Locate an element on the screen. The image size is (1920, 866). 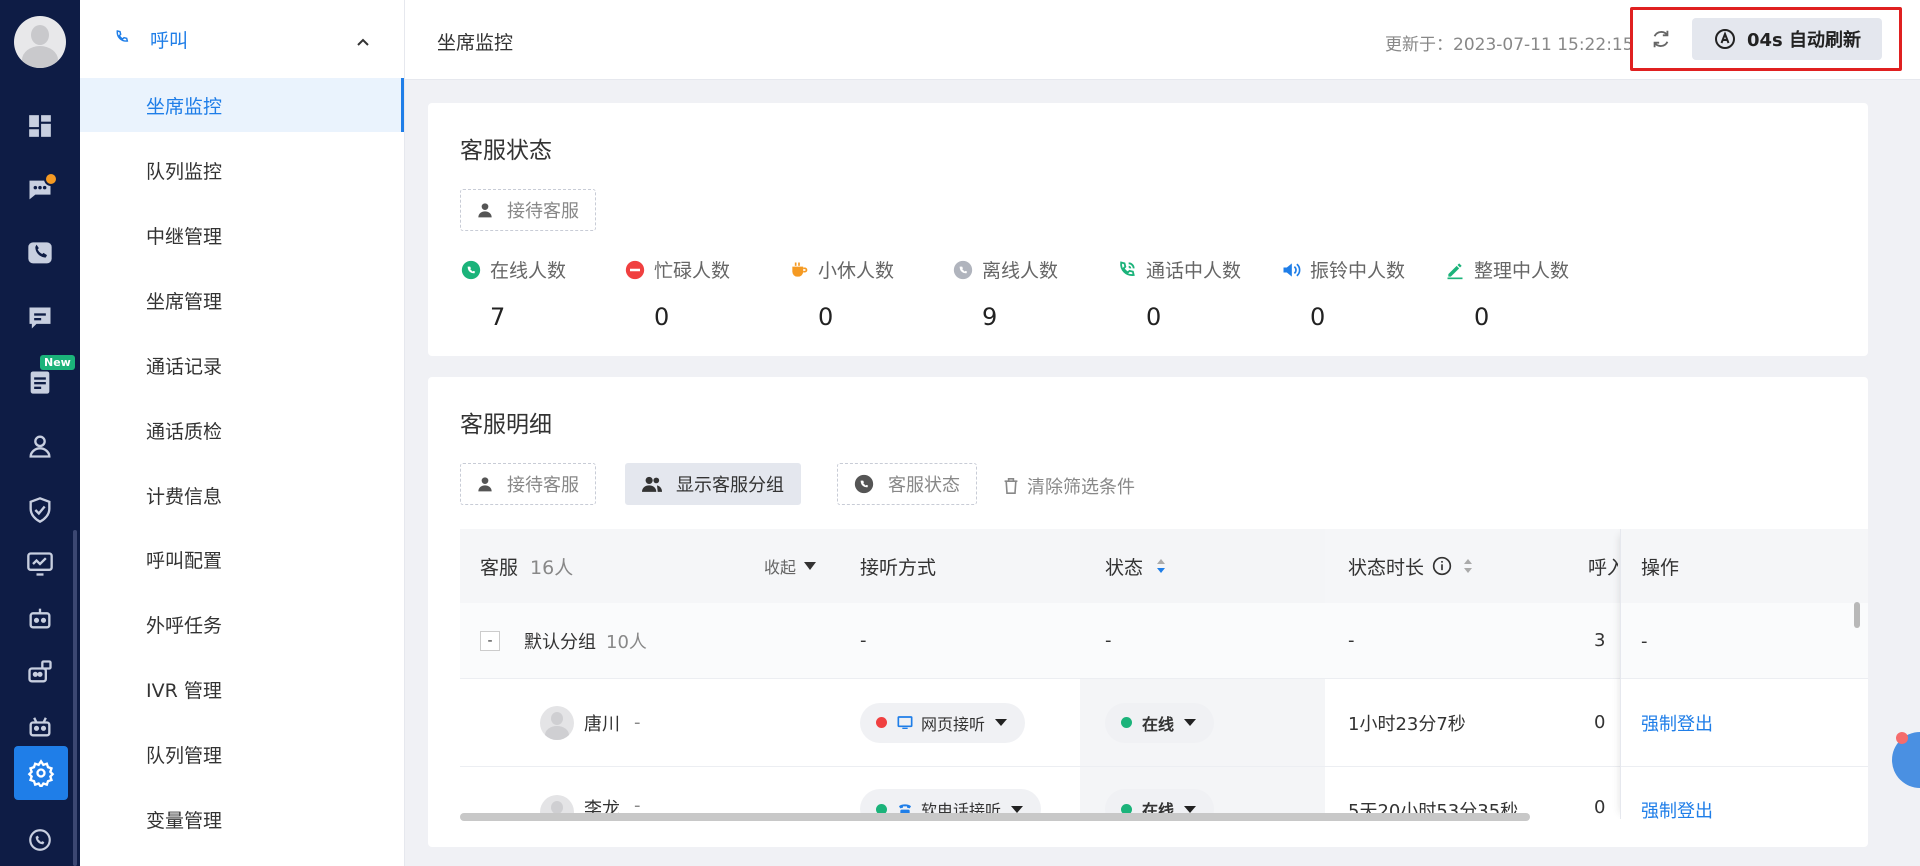
user-avatar is located at coordinates (40, 42).